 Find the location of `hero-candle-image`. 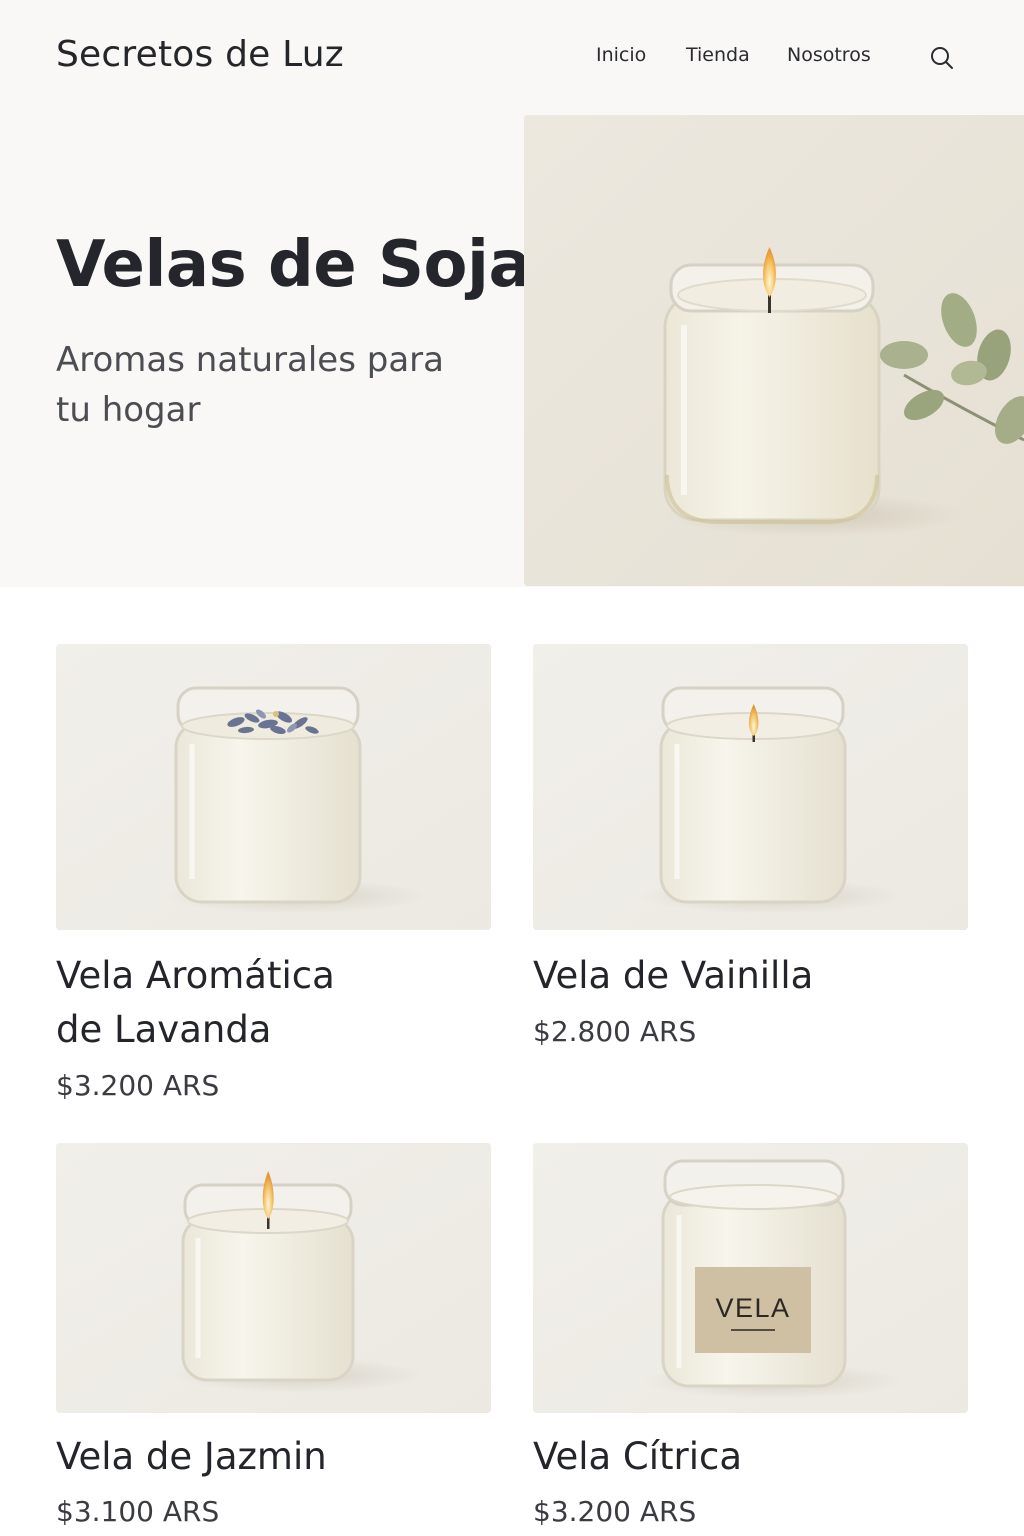

hero-candle-image is located at coordinates (774, 350).